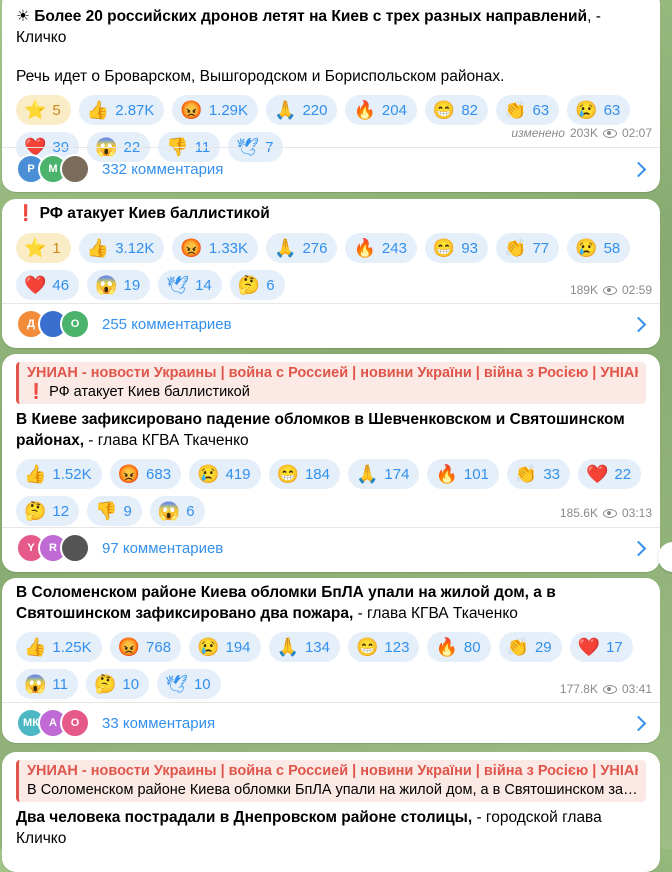  I want to click on views-eye-icon, so click(609, 133).